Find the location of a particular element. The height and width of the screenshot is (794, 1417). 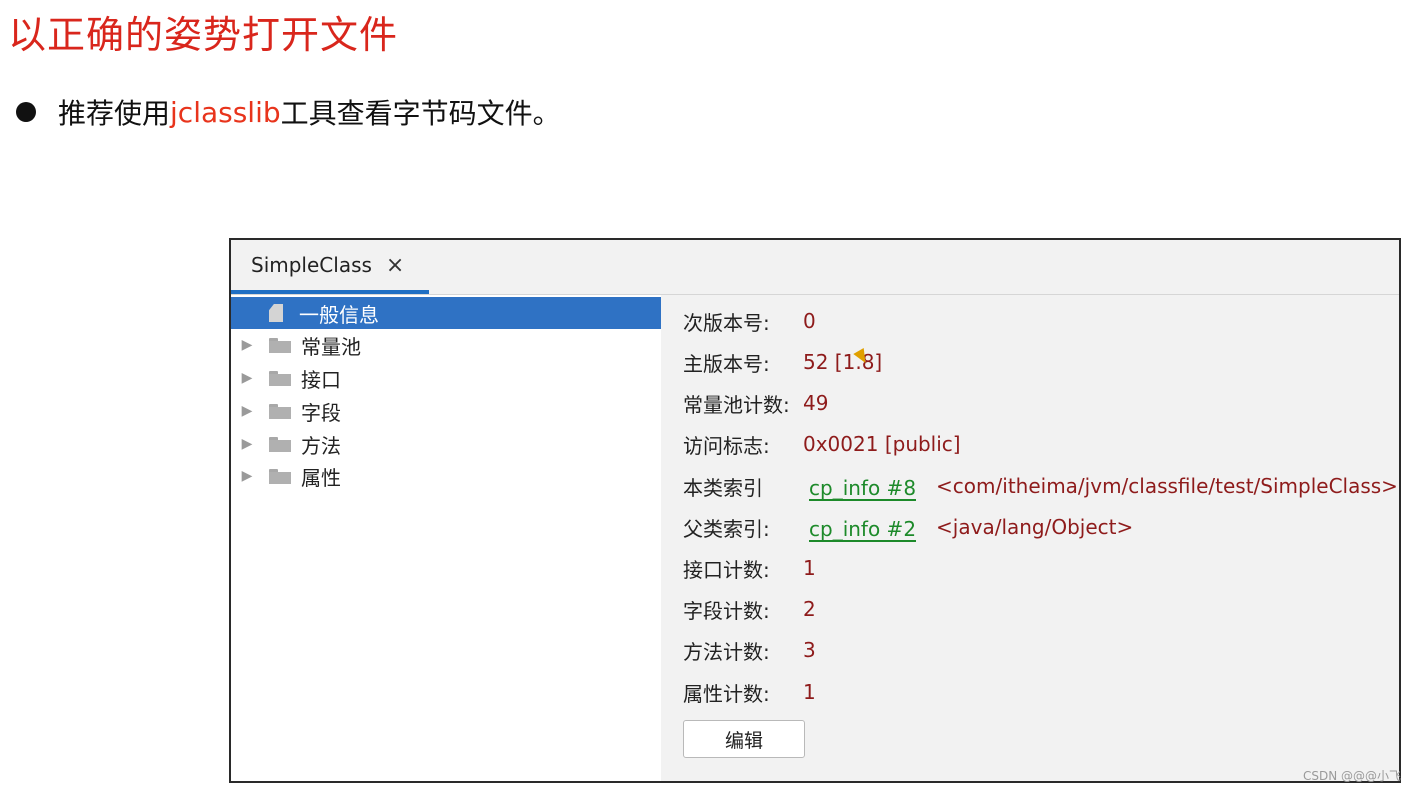

watermark: CSDN @@@小飞 is located at coordinates (1351, 776).